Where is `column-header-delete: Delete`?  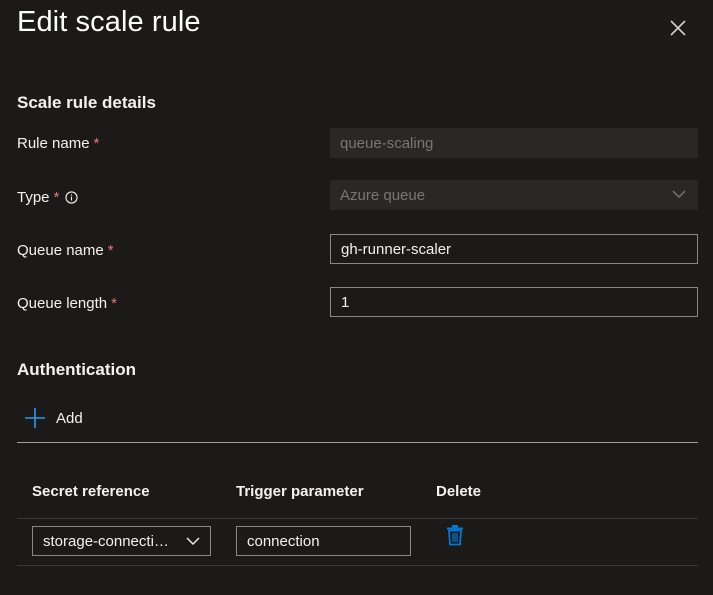
column-header-delete: Delete is located at coordinates (459, 491).